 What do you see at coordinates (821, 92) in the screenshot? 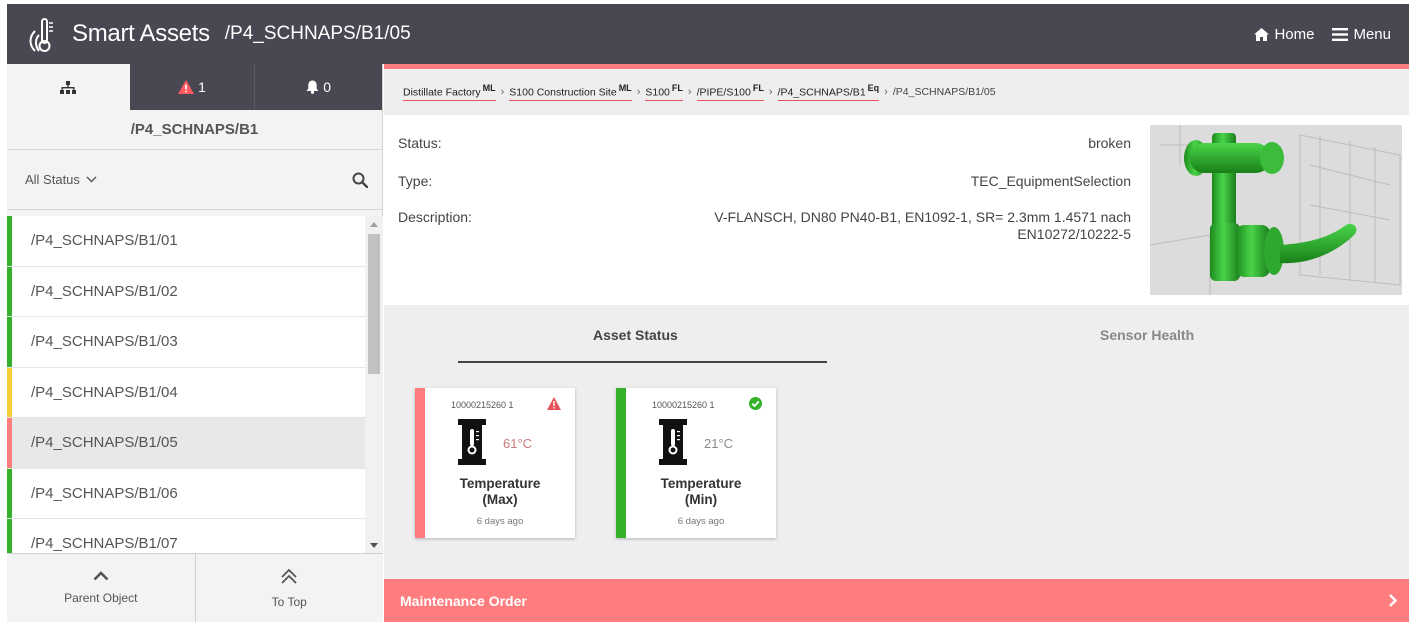
I see `breadcrumb-link-label: /P4_SCHNAPS/B1` at bounding box center [821, 92].